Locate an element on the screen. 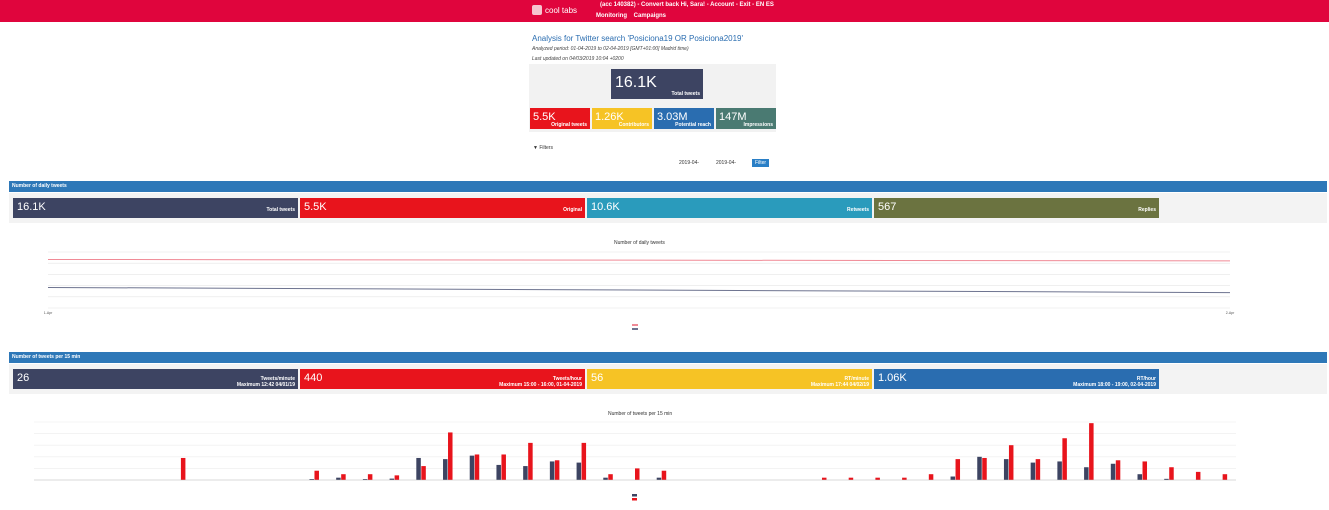 The image size is (1329, 510). logo-icon is located at coordinates (537, 10).